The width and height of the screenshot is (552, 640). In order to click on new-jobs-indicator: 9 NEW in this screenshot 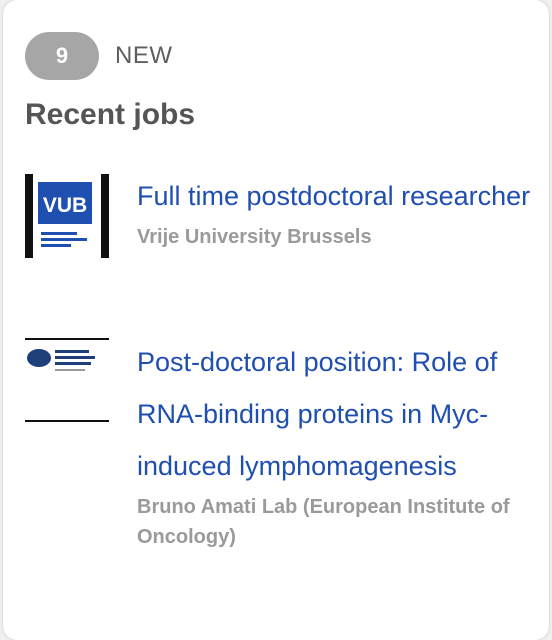, I will do `click(99, 56)`.